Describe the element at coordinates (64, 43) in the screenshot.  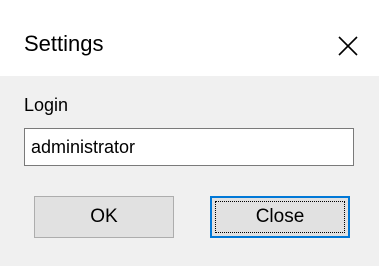
I see `dialog-title: Settings` at that location.